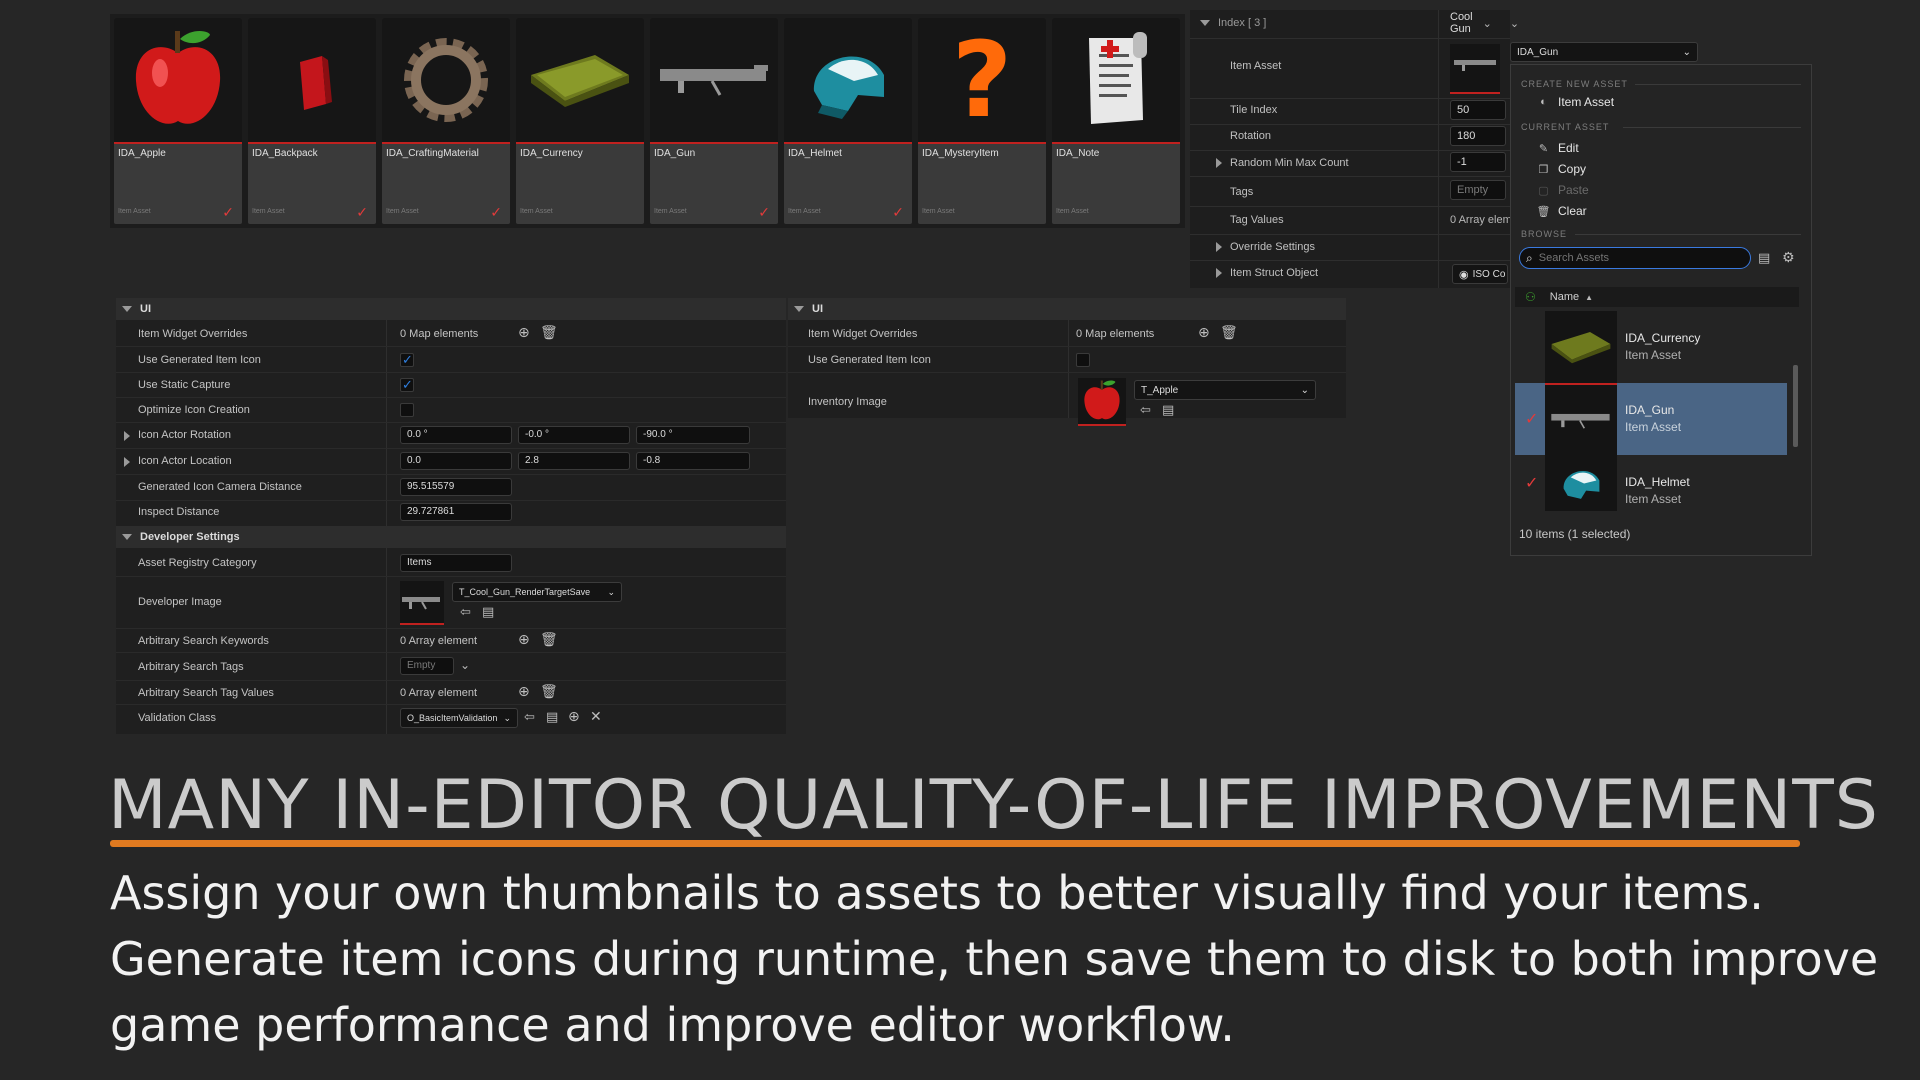 The height and width of the screenshot is (1080, 1920). I want to click on create-item-asset-menu-item: ◐ Item Asset, so click(1575, 102).